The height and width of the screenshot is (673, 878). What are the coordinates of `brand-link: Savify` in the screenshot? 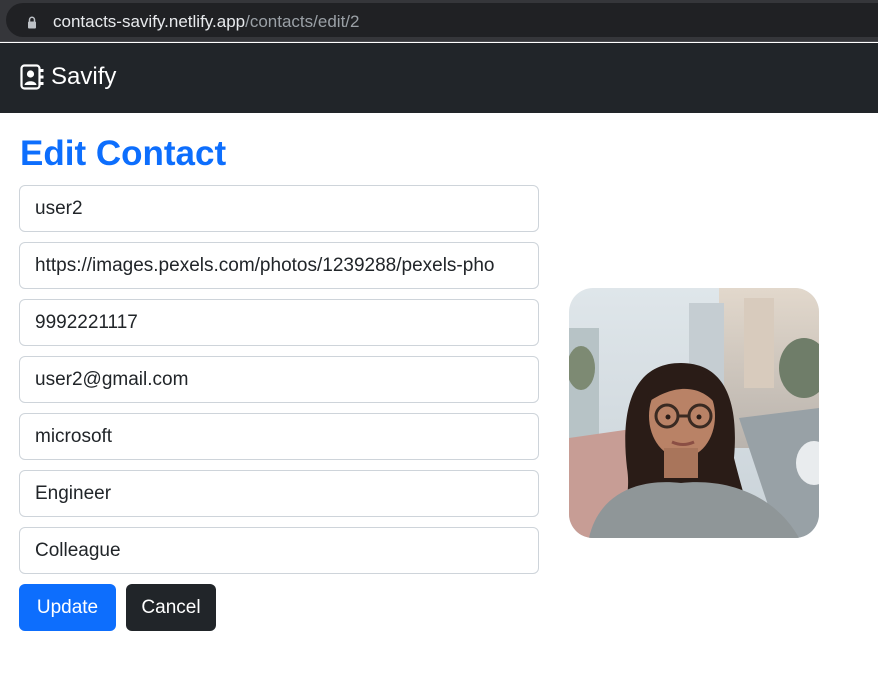 It's located at (68, 77).